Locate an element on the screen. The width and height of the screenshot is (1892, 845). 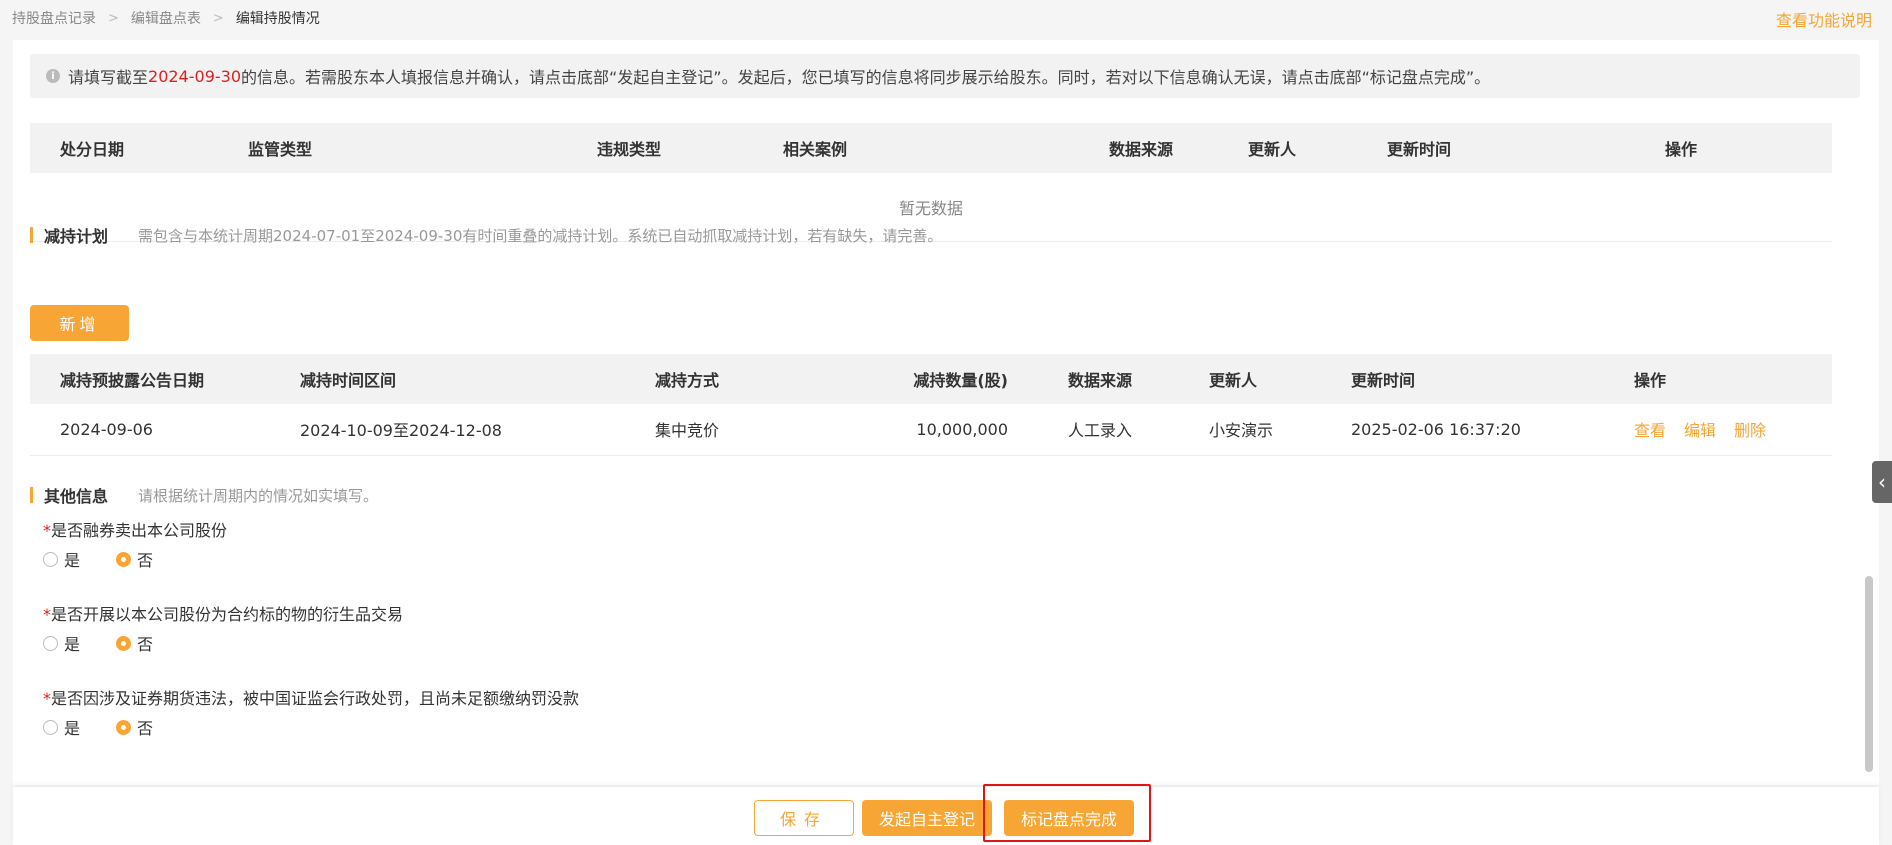
cell-method: 集中竞价 is located at coordinates (751, 430).